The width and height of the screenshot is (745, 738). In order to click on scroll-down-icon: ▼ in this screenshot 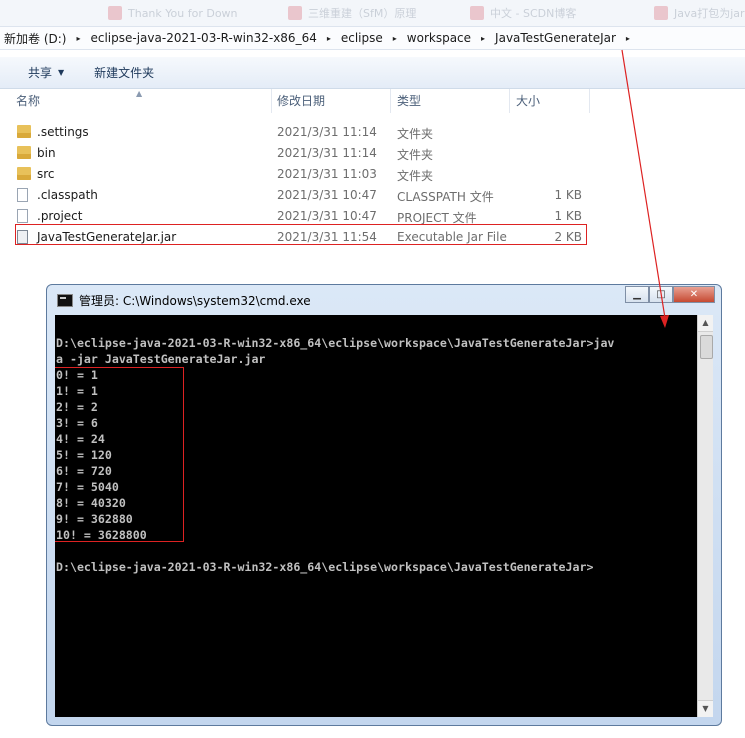, I will do `click(705, 708)`.